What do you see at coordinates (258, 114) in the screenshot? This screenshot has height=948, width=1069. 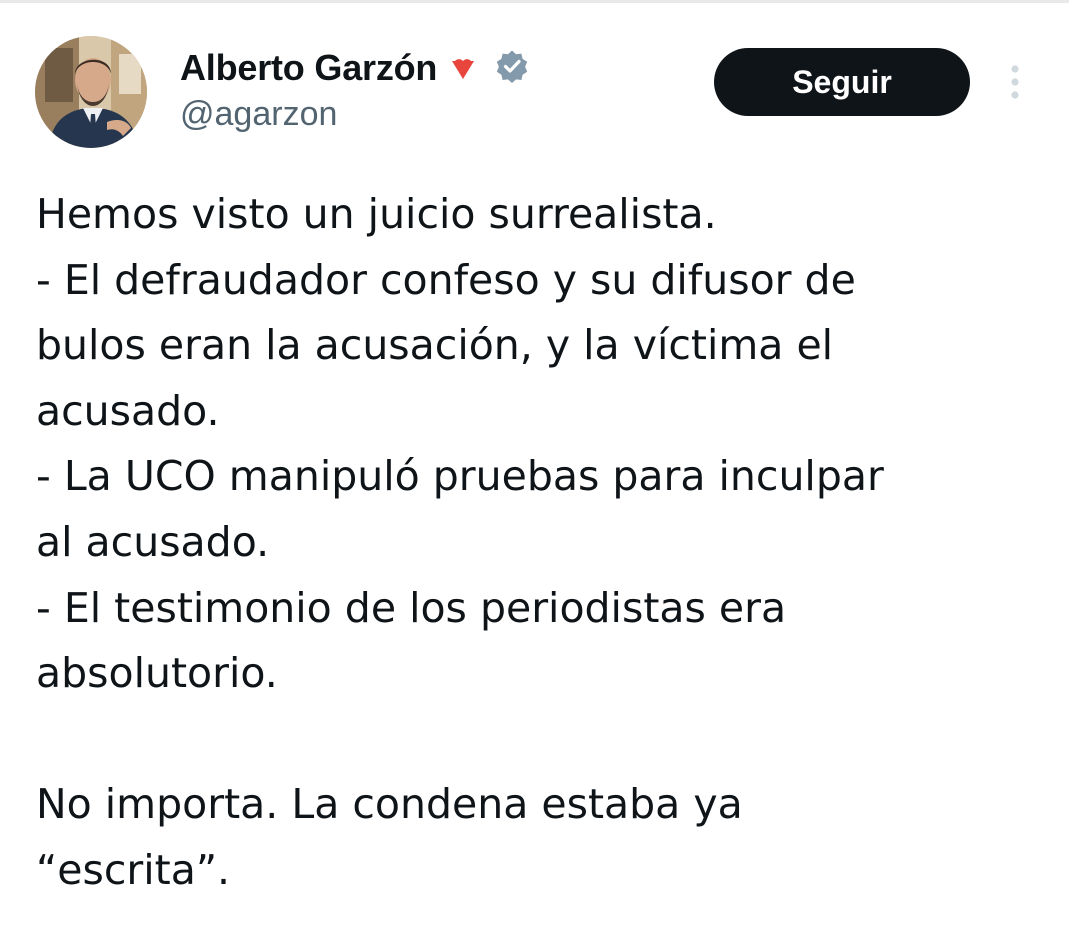 I see `author-handle: @agarzon` at bounding box center [258, 114].